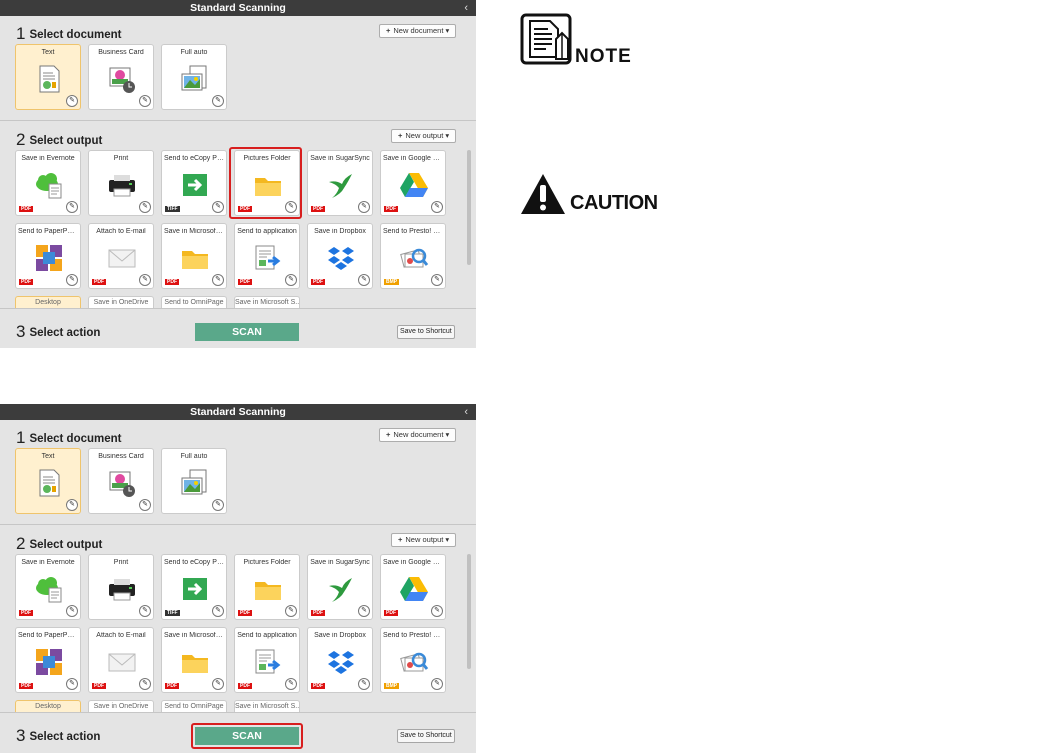 The height and width of the screenshot is (753, 1042). Describe the element at coordinates (543, 194) in the screenshot. I see `caution-triangle-icon` at that location.